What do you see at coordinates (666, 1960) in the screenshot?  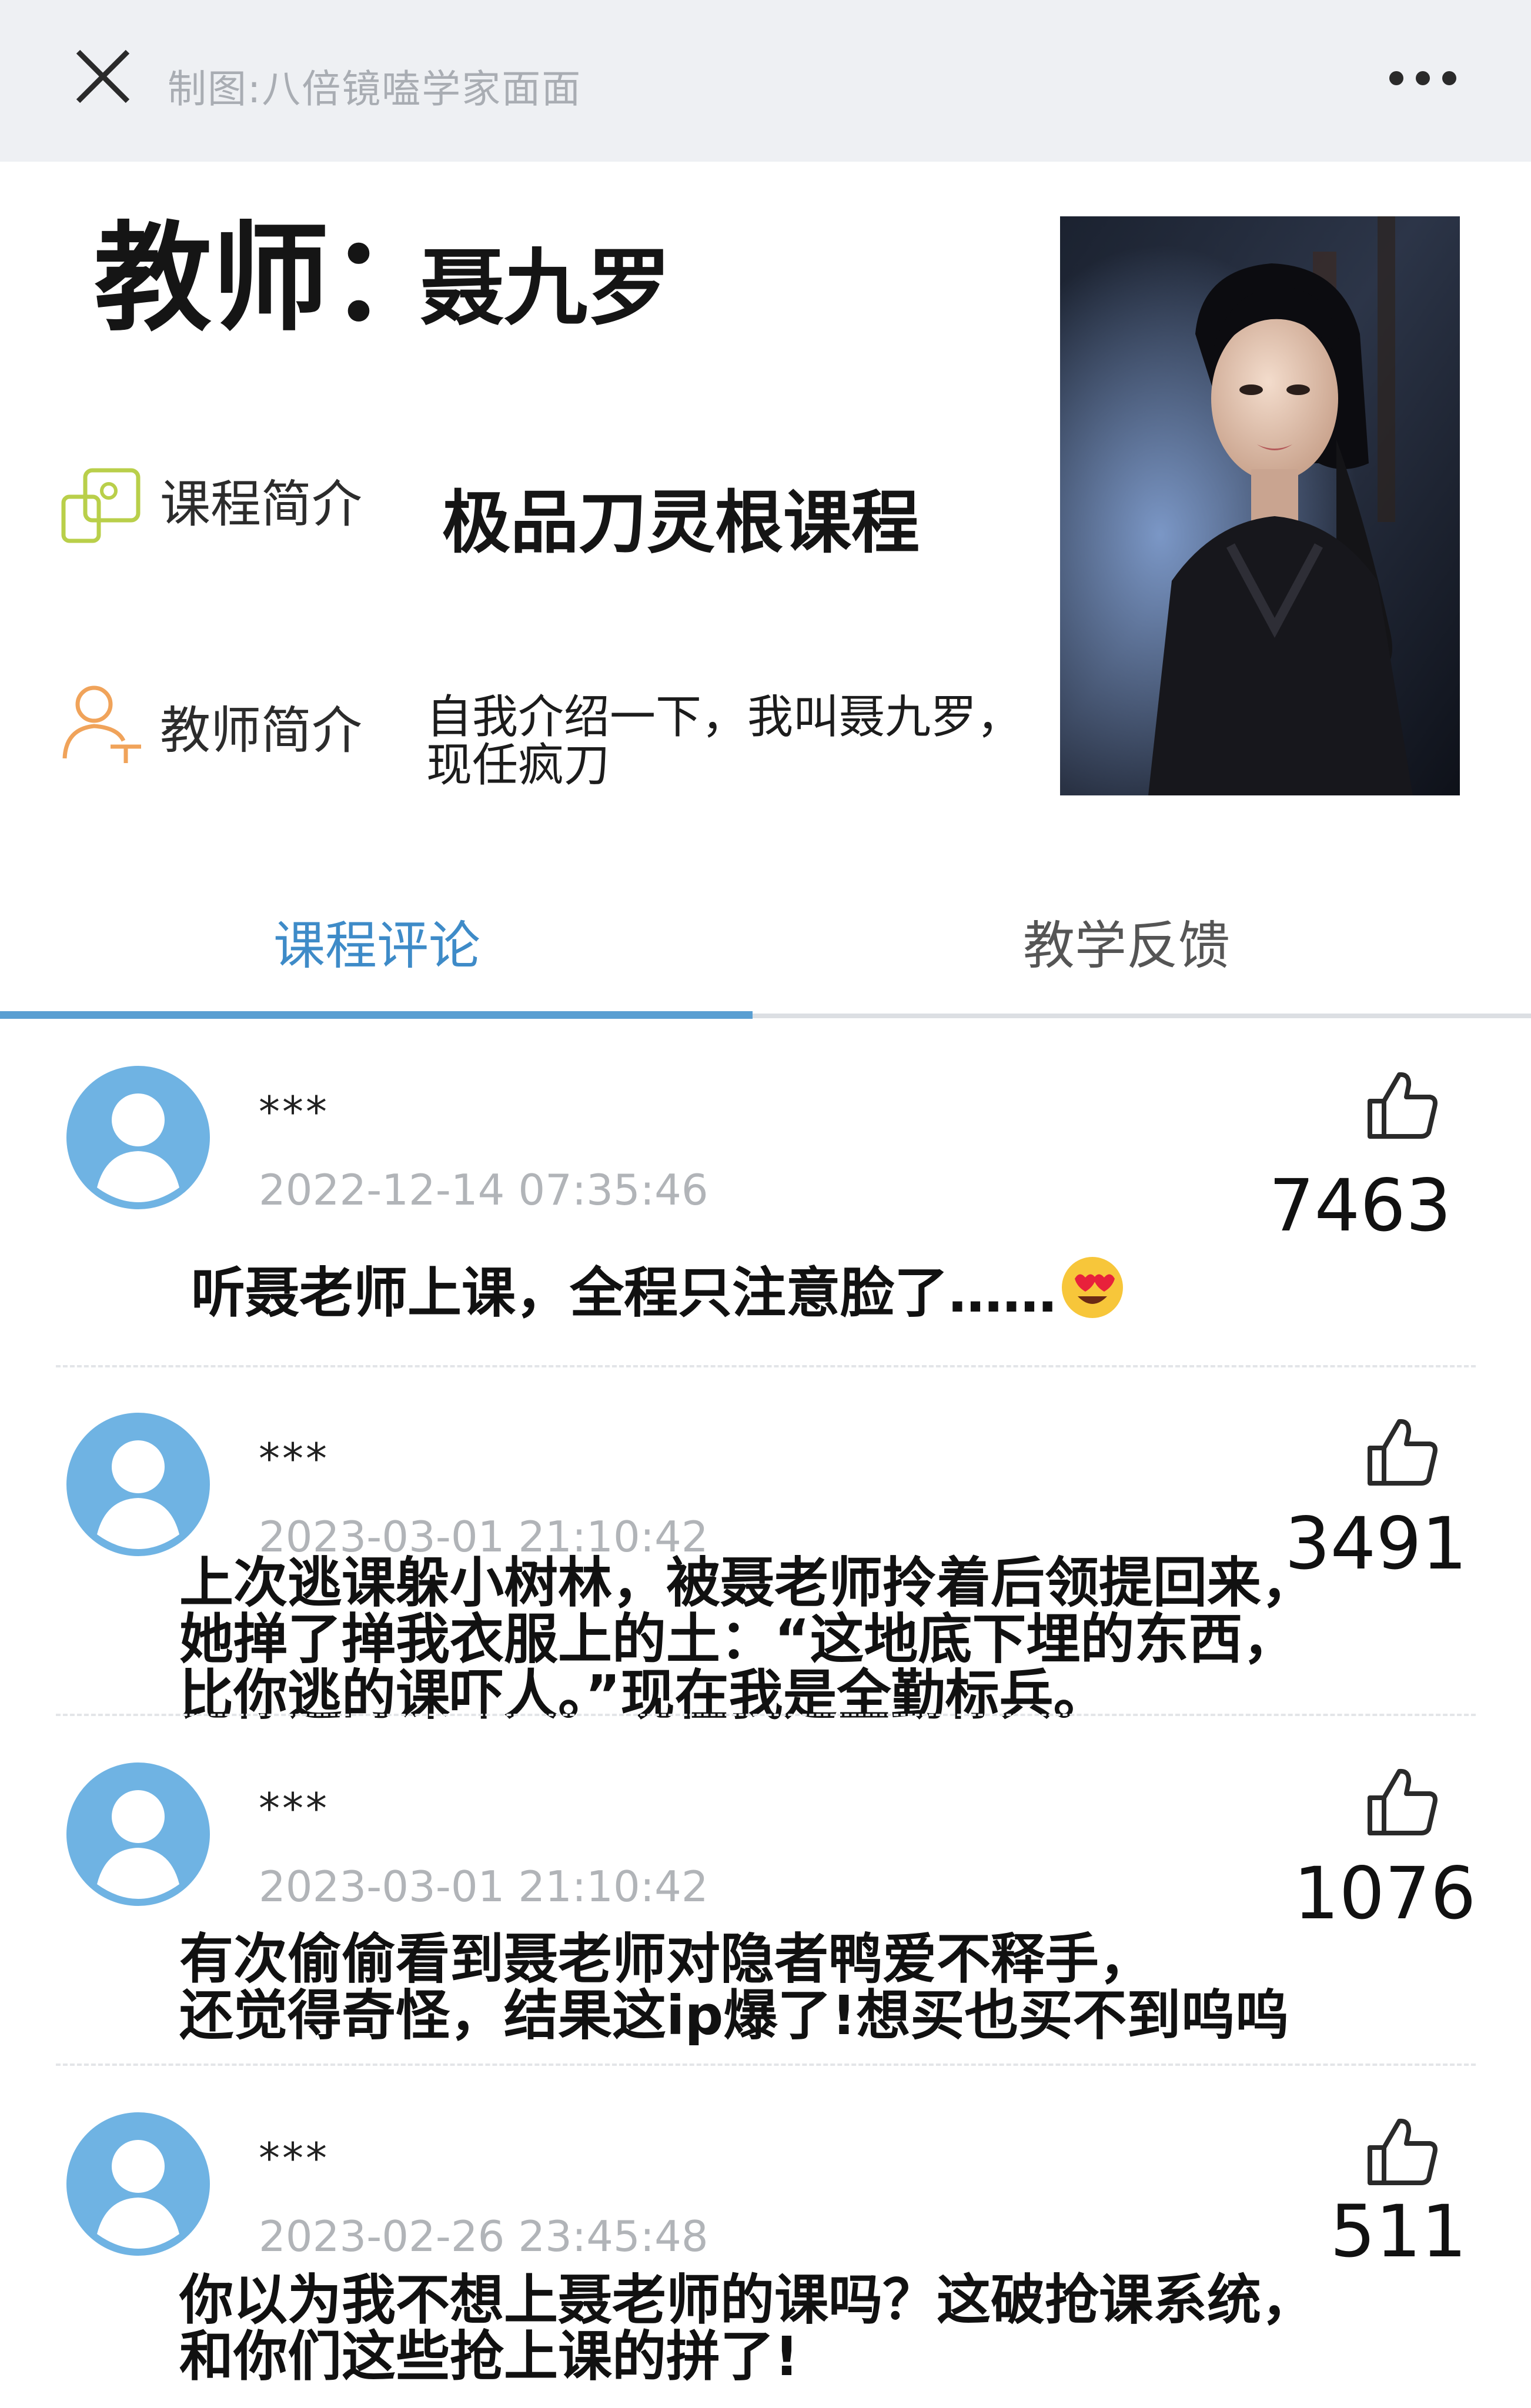 I see `comment-text-line: 有次偷偷看到聂老师对隐者鸭爱不释手，` at bounding box center [666, 1960].